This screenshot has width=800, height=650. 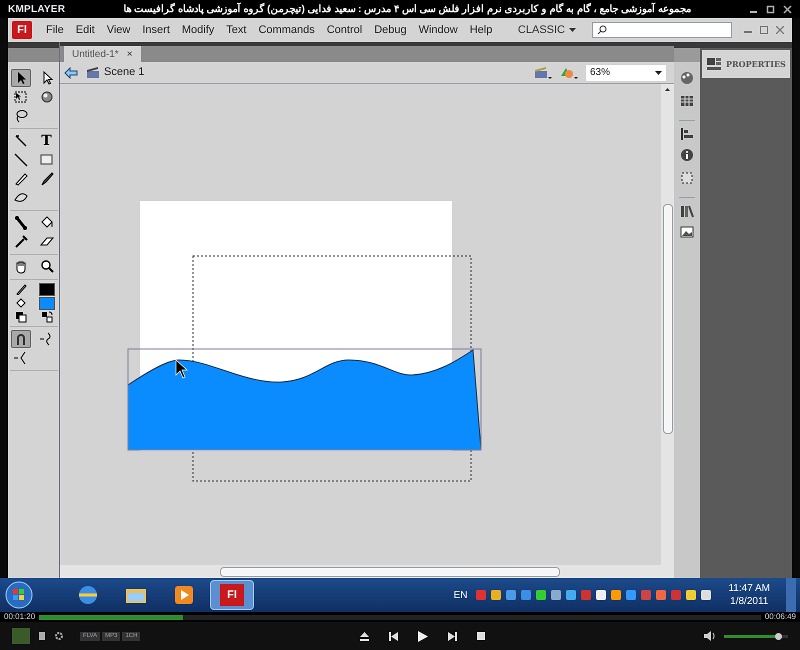 What do you see at coordinates (543, 73) in the screenshot?
I see `edit-scene-icon` at bounding box center [543, 73].